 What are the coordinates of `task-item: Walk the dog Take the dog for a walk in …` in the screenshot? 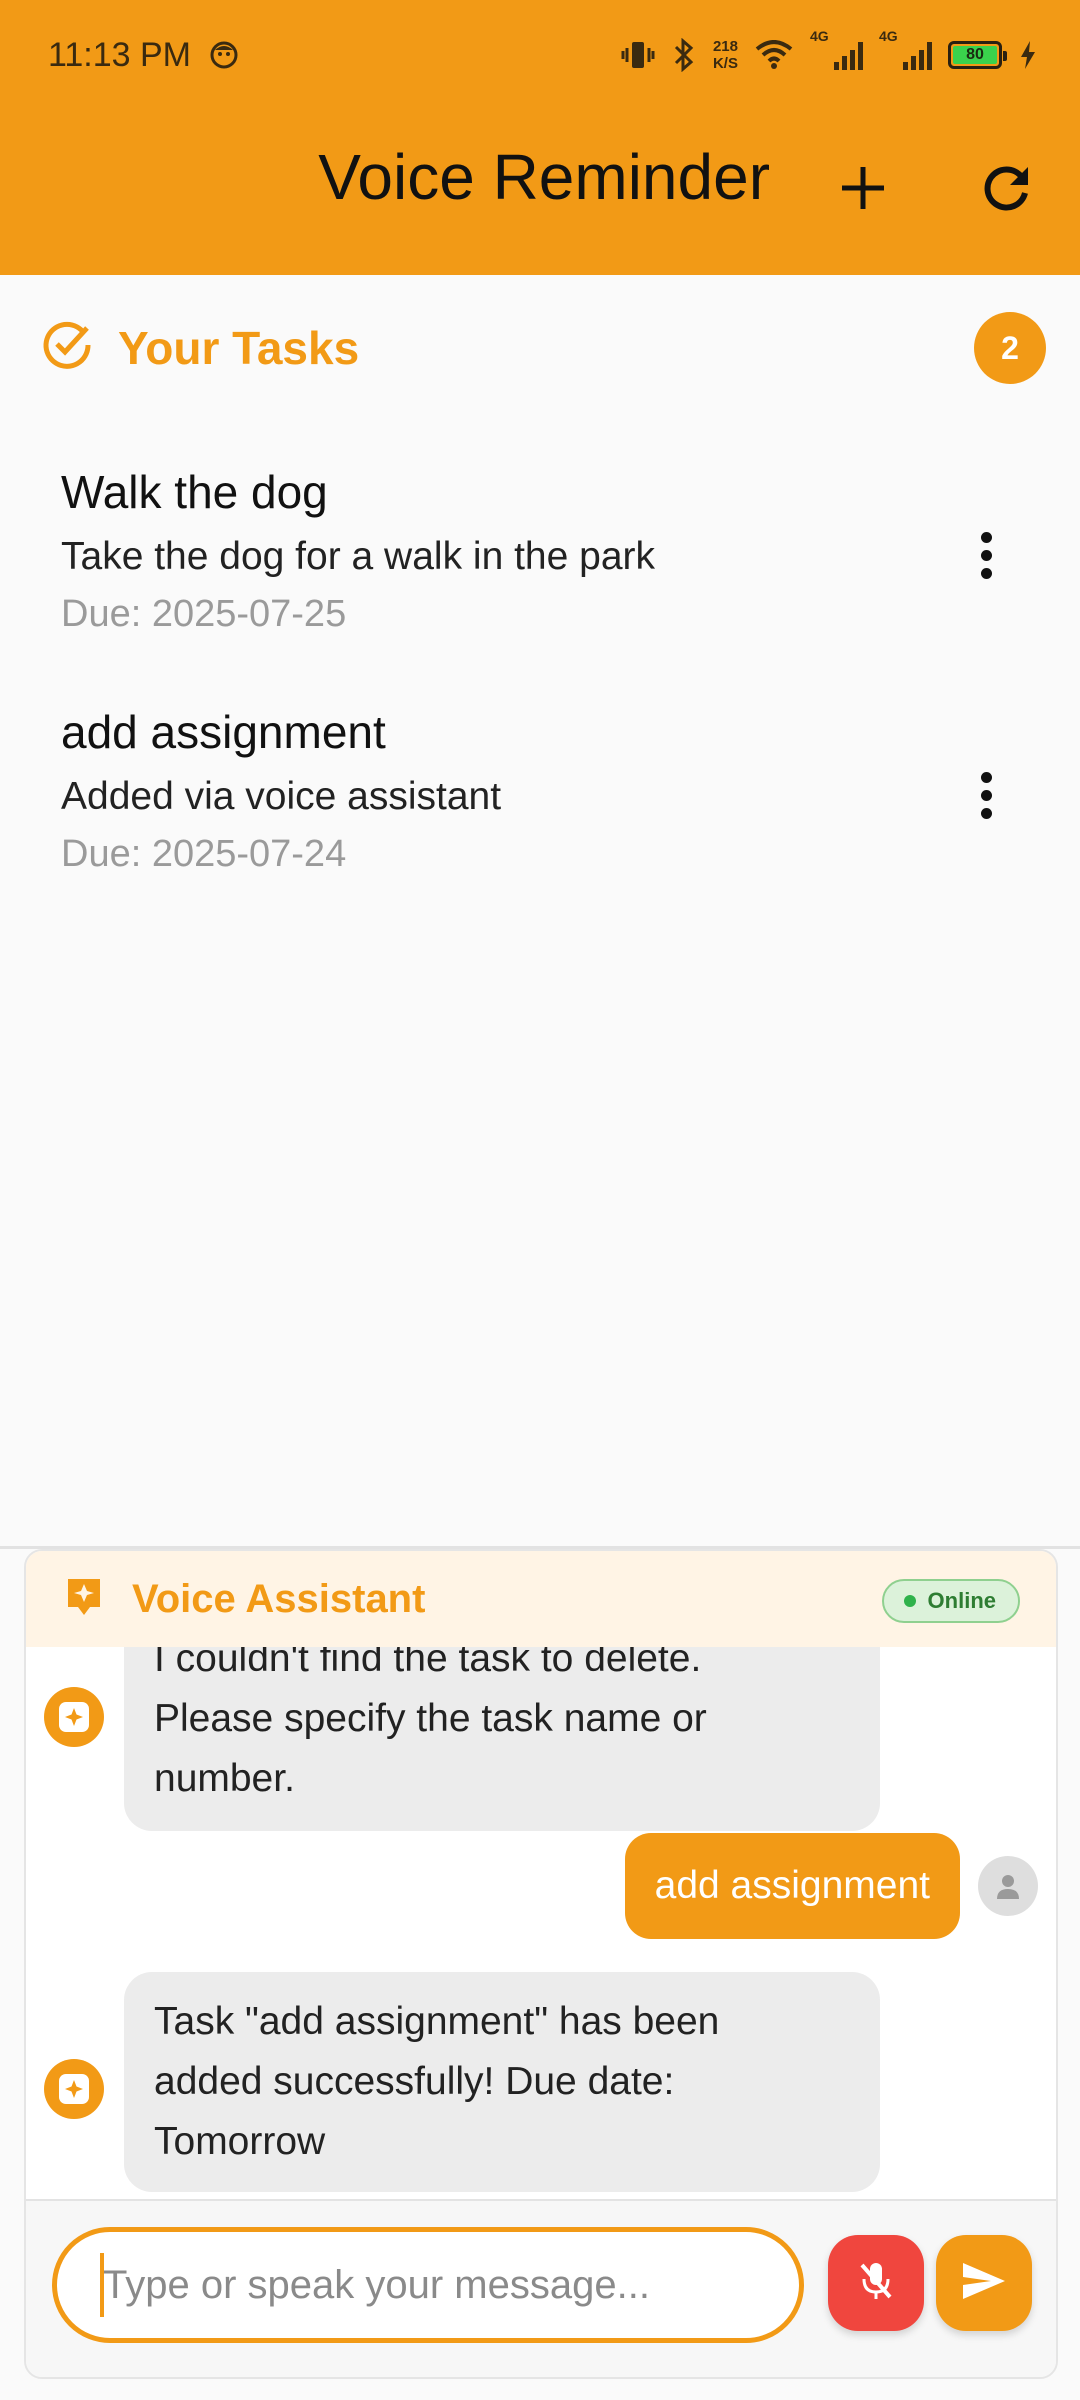 It's located at (541, 550).